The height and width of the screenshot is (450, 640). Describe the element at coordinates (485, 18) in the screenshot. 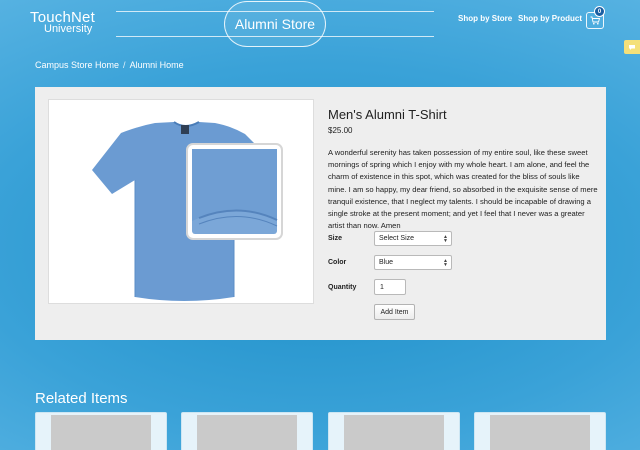

I see `nav-shop-by-store: Shop by Store` at that location.